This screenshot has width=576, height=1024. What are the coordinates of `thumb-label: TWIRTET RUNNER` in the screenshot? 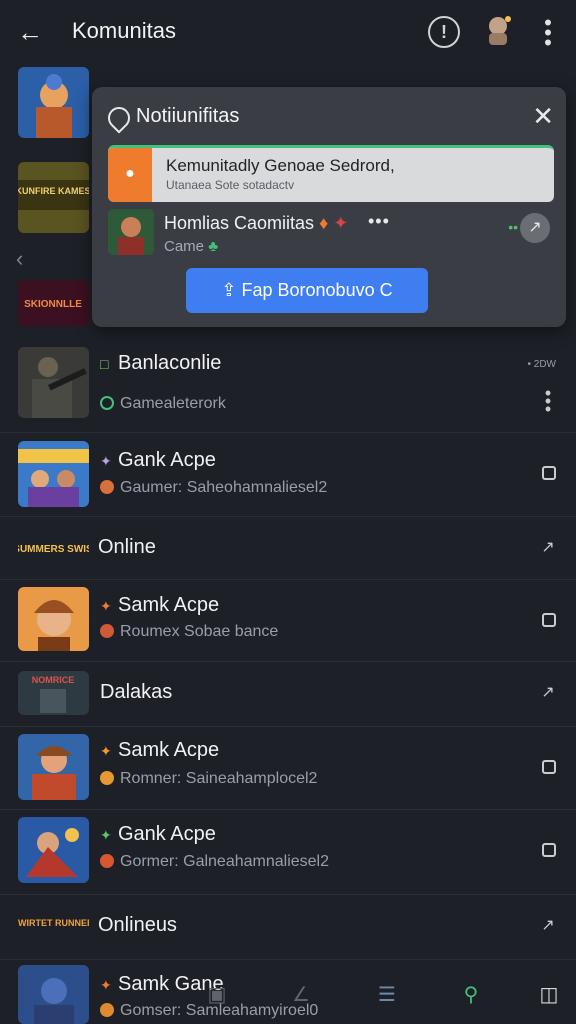 It's located at (53, 923).